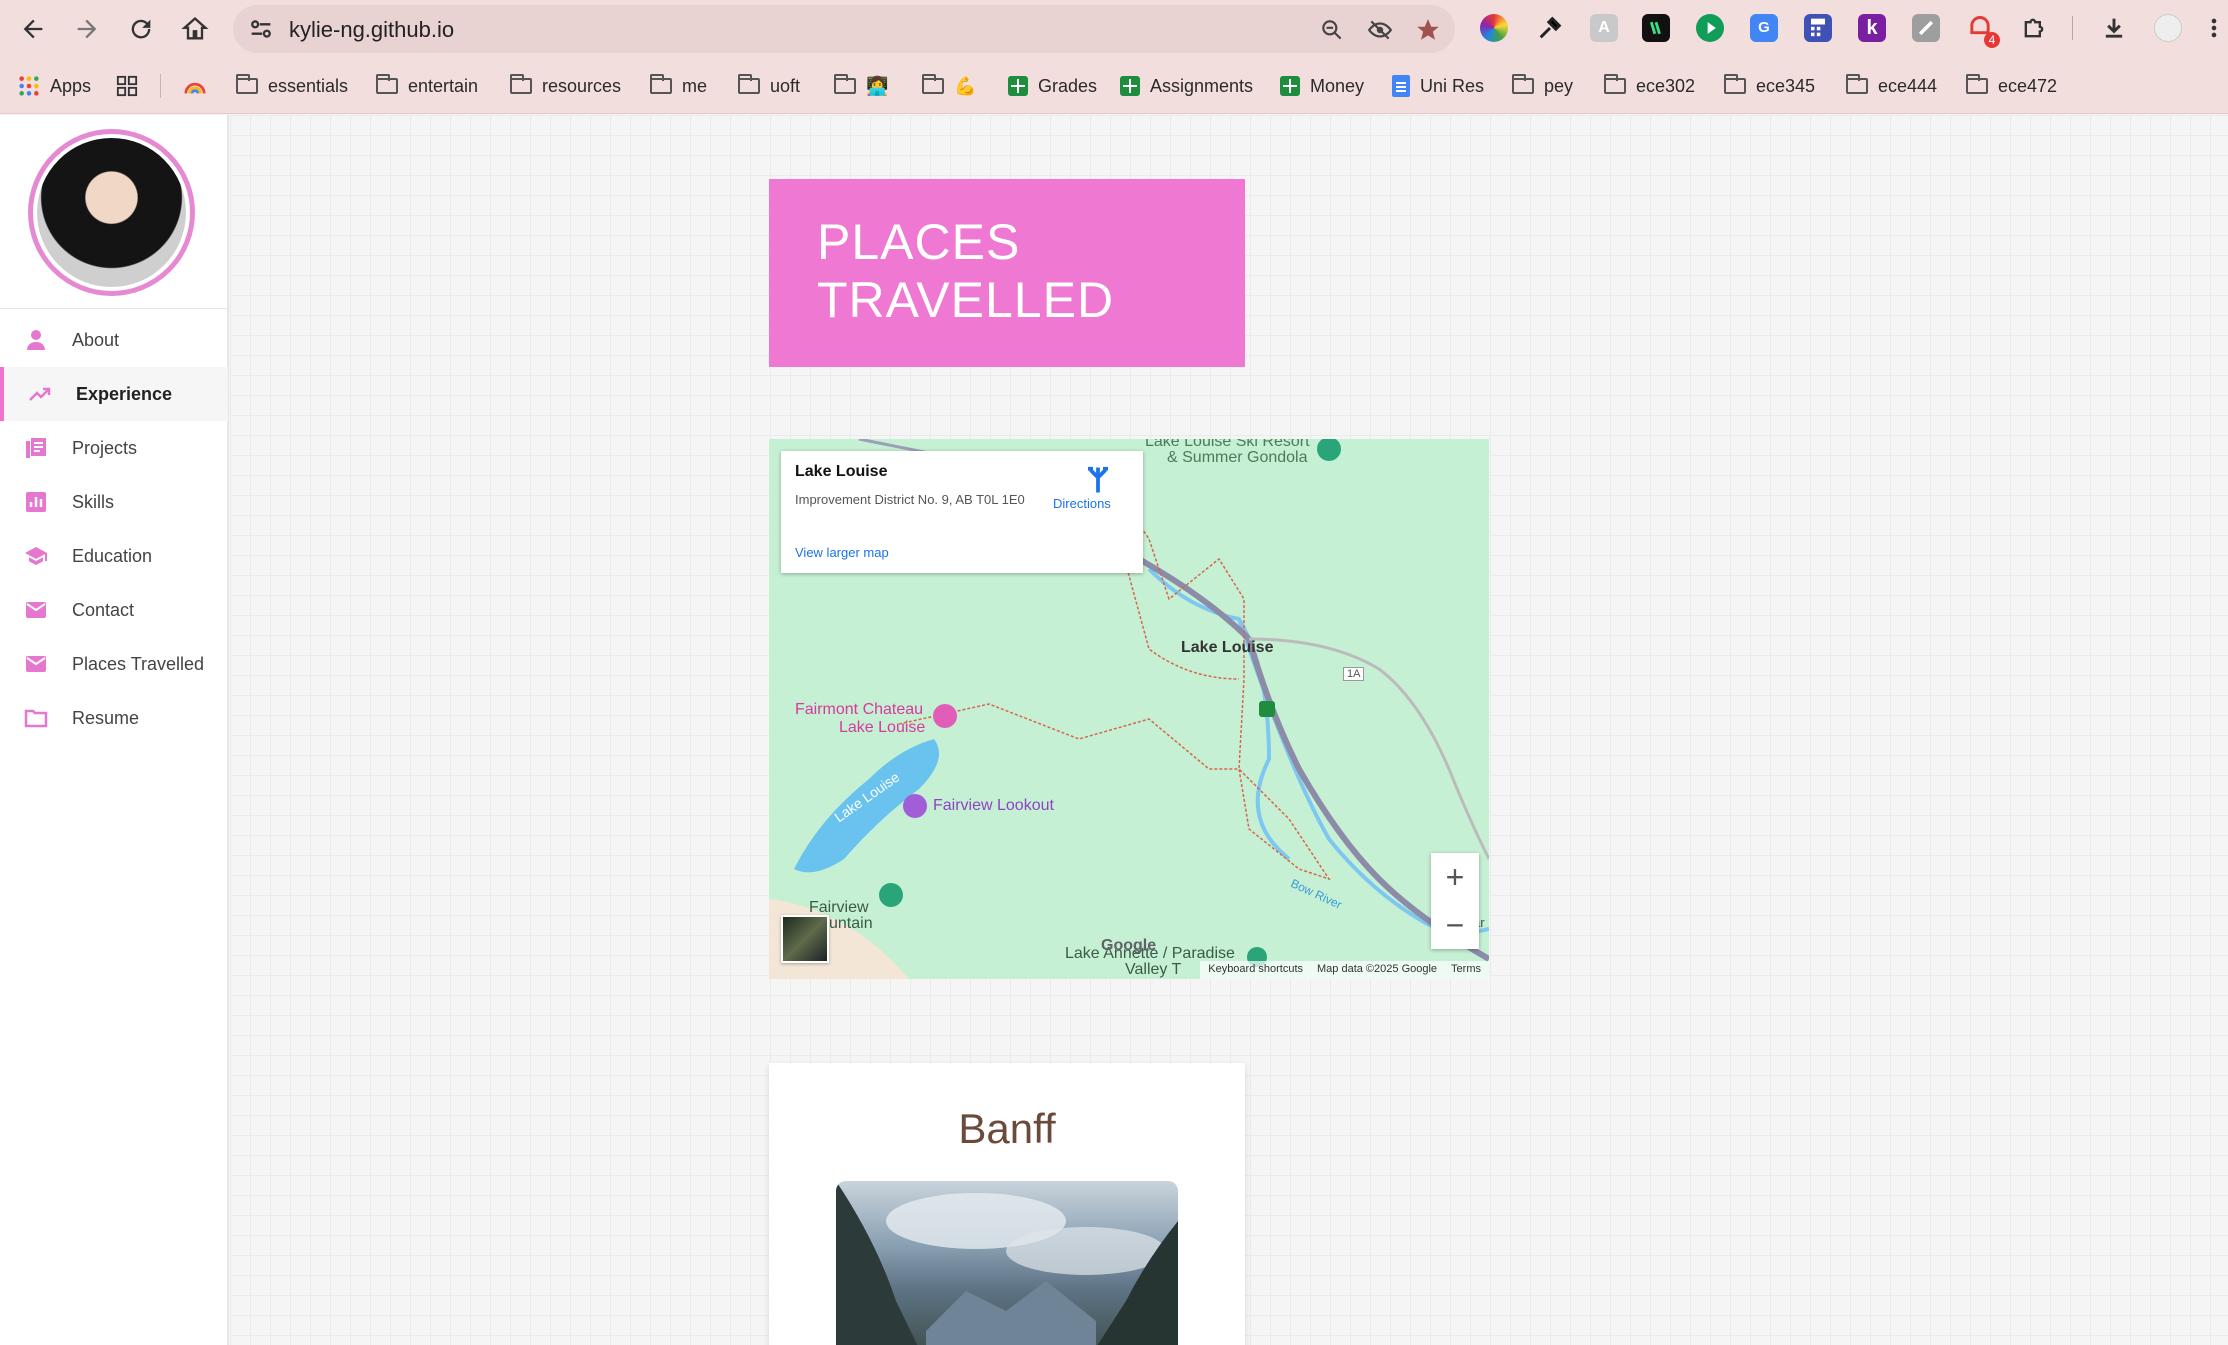 This screenshot has width=2228, height=1345. Describe the element at coordinates (2214, 28) in the screenshot. I see `more-menu-icon` at that location.